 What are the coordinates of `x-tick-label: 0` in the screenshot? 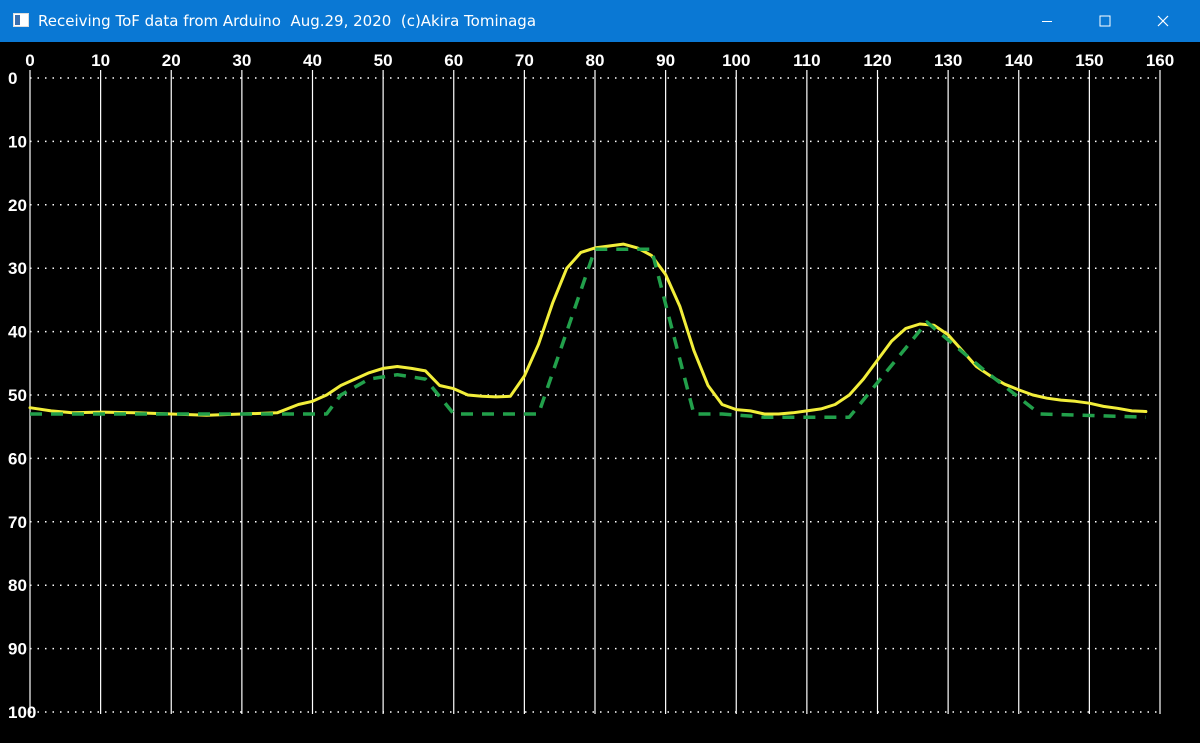 It's located at (29, 60).